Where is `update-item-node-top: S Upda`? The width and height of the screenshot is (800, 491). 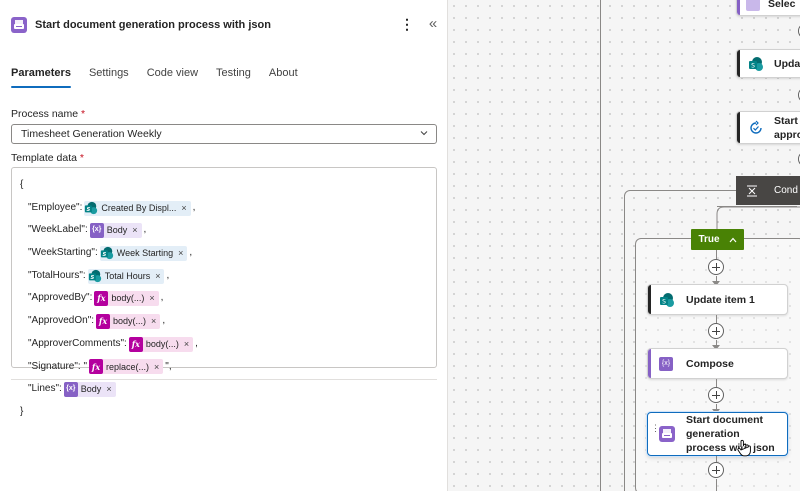 update-item-node-top: S Upda is located at coordinates (768, 63).